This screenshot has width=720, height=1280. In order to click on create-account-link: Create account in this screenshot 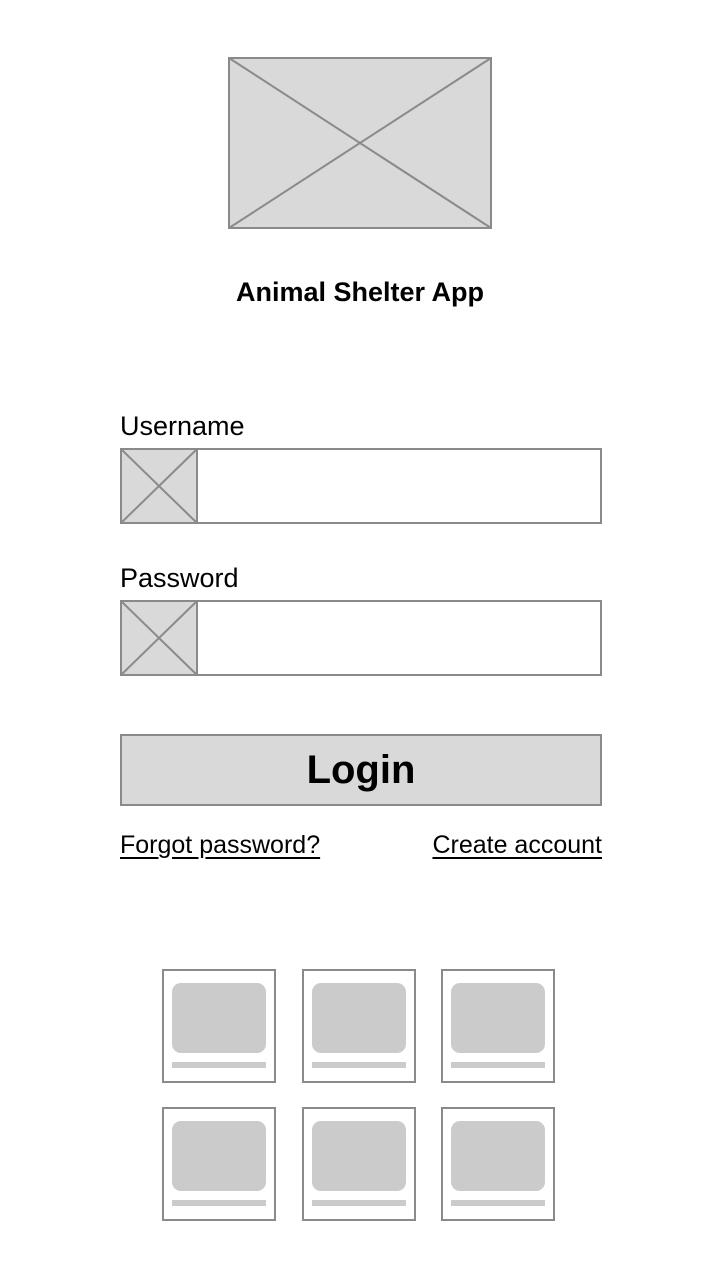, I will do `click(517, 845)`.